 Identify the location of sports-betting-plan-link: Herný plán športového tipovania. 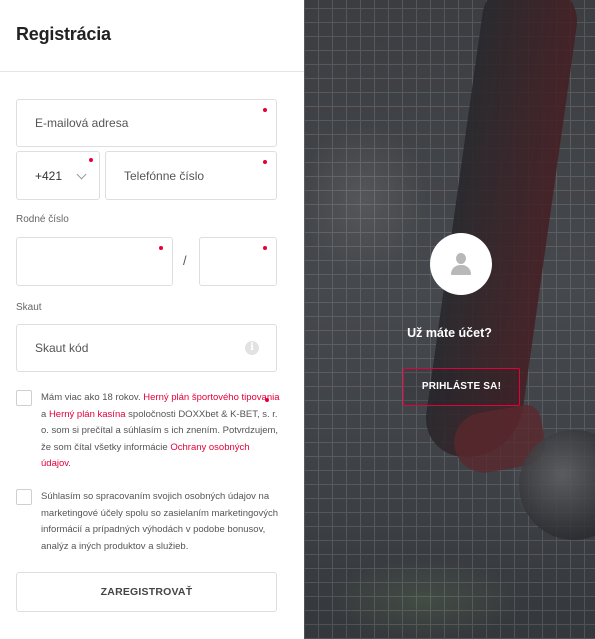
(211, 397).